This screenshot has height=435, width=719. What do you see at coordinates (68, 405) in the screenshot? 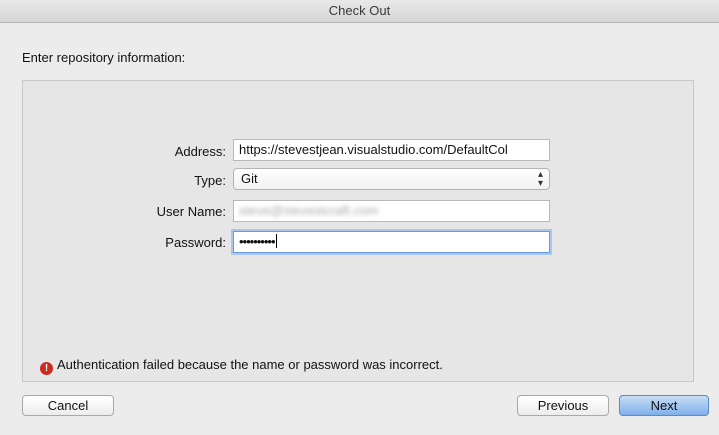
I see `cancel-button: Cancel` at bounding box center [68, 405].